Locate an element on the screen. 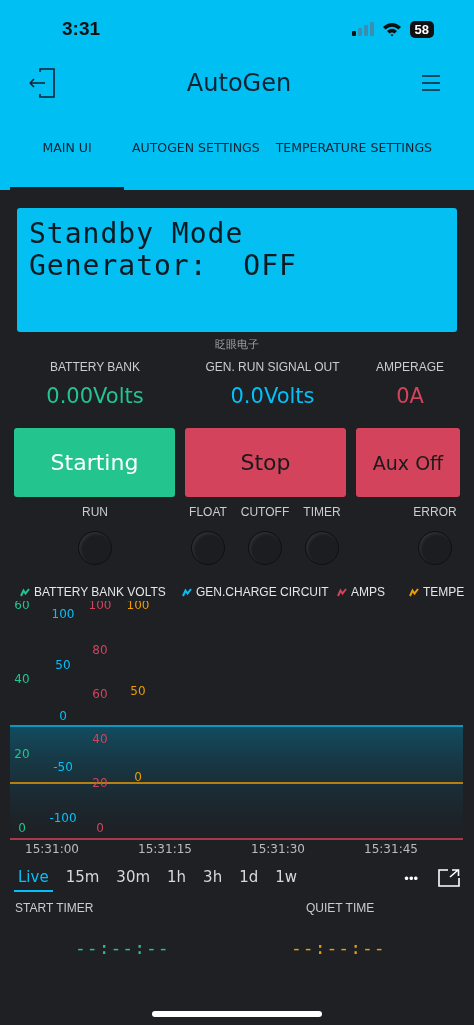 Image resolution: width=474 pixels, height=1025 pixels. time-range-tab: 30m is located at coordinates (133, 878).